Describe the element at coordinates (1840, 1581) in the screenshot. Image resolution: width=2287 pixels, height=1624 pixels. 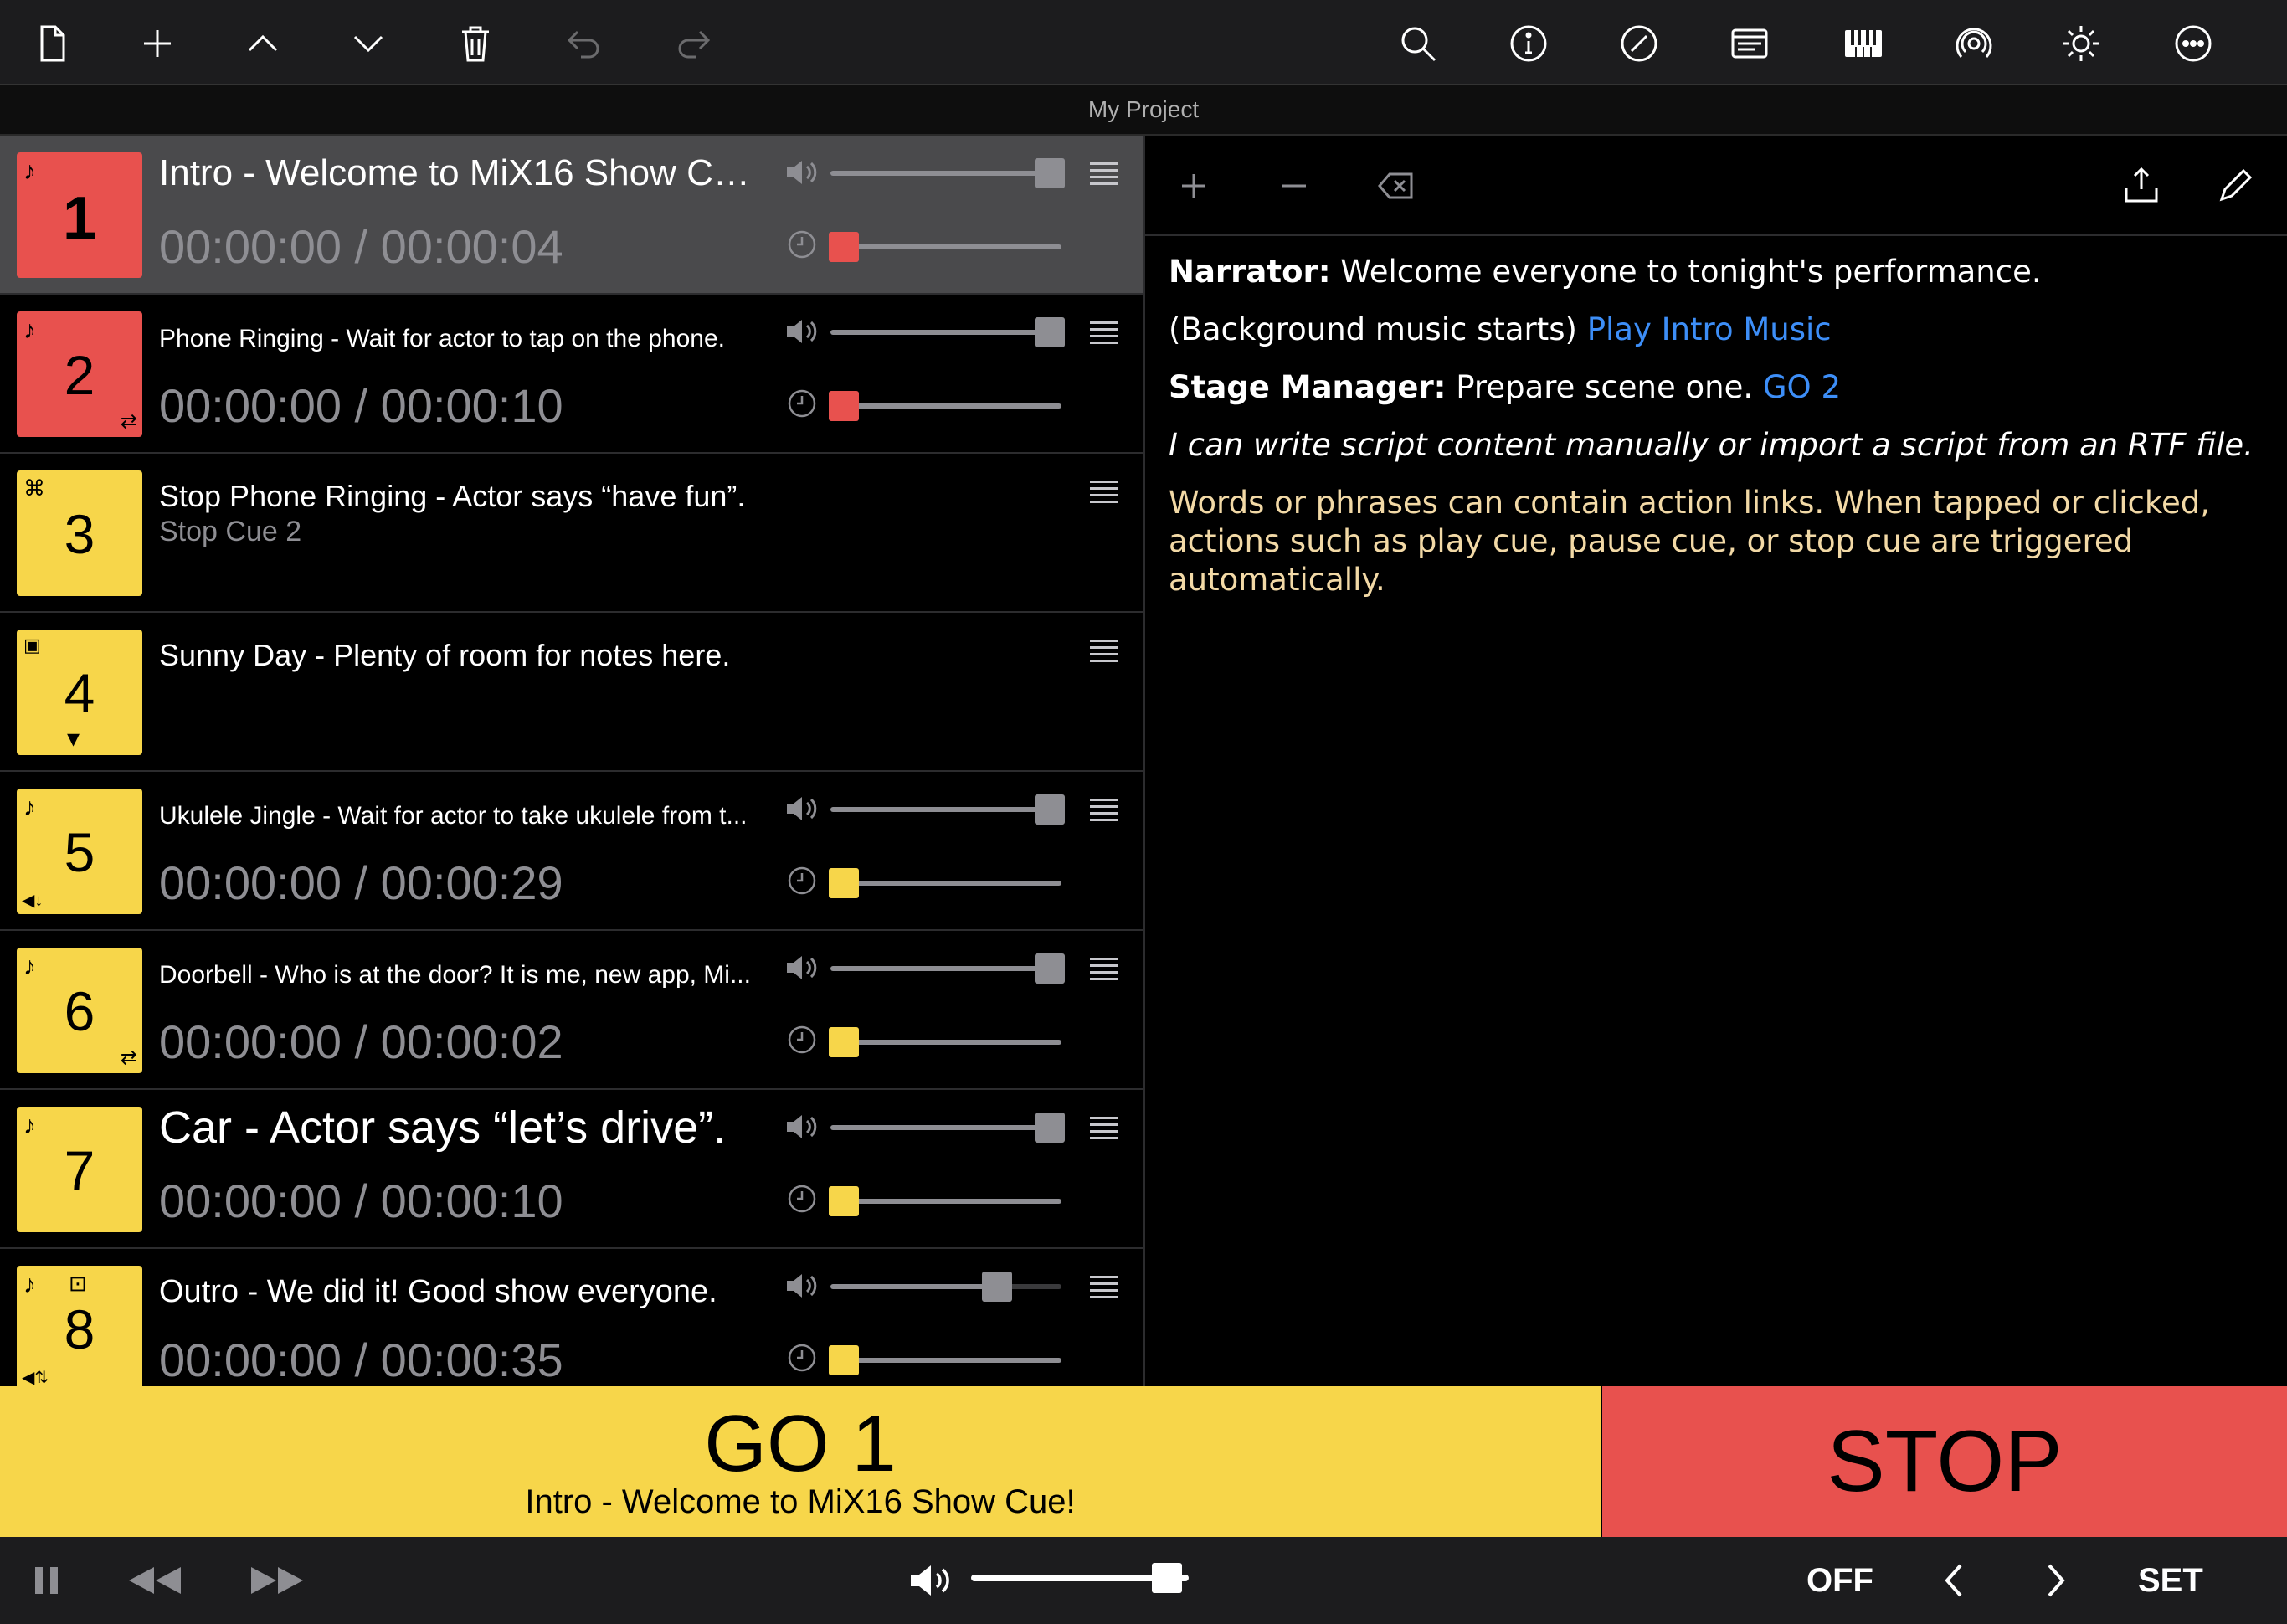
I see `off-button: OFF` at that location.